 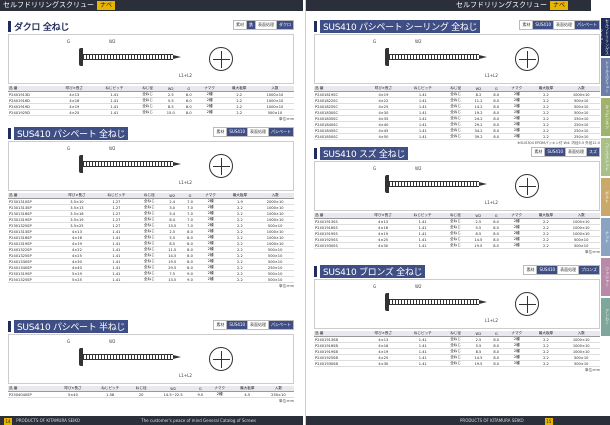 What do you see at coordinates (478, 363) in the screenshot?
I see `table-cell: 19.5` at bounding box center [478, 363].